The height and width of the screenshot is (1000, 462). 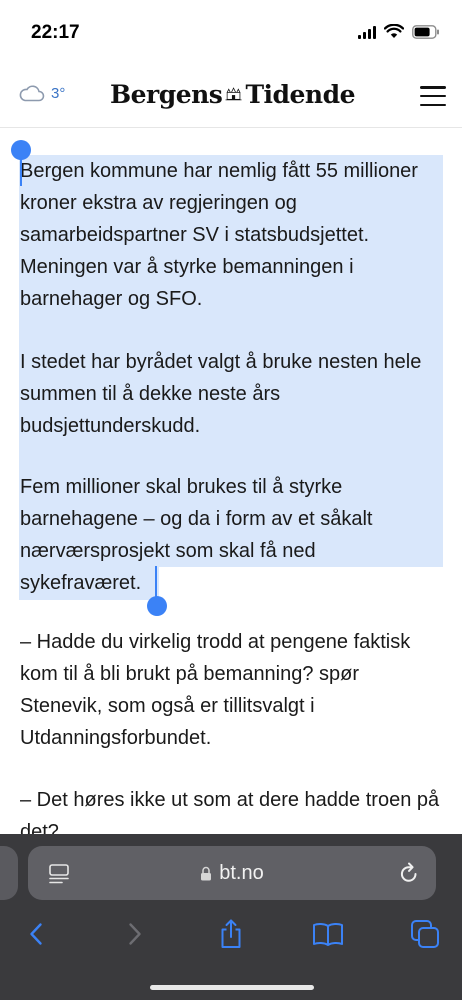 What do you see at coordinates (166, 94) in the screenshot?
I see `logo-word-bergens: Bergens` at bounding box center [166, 94].